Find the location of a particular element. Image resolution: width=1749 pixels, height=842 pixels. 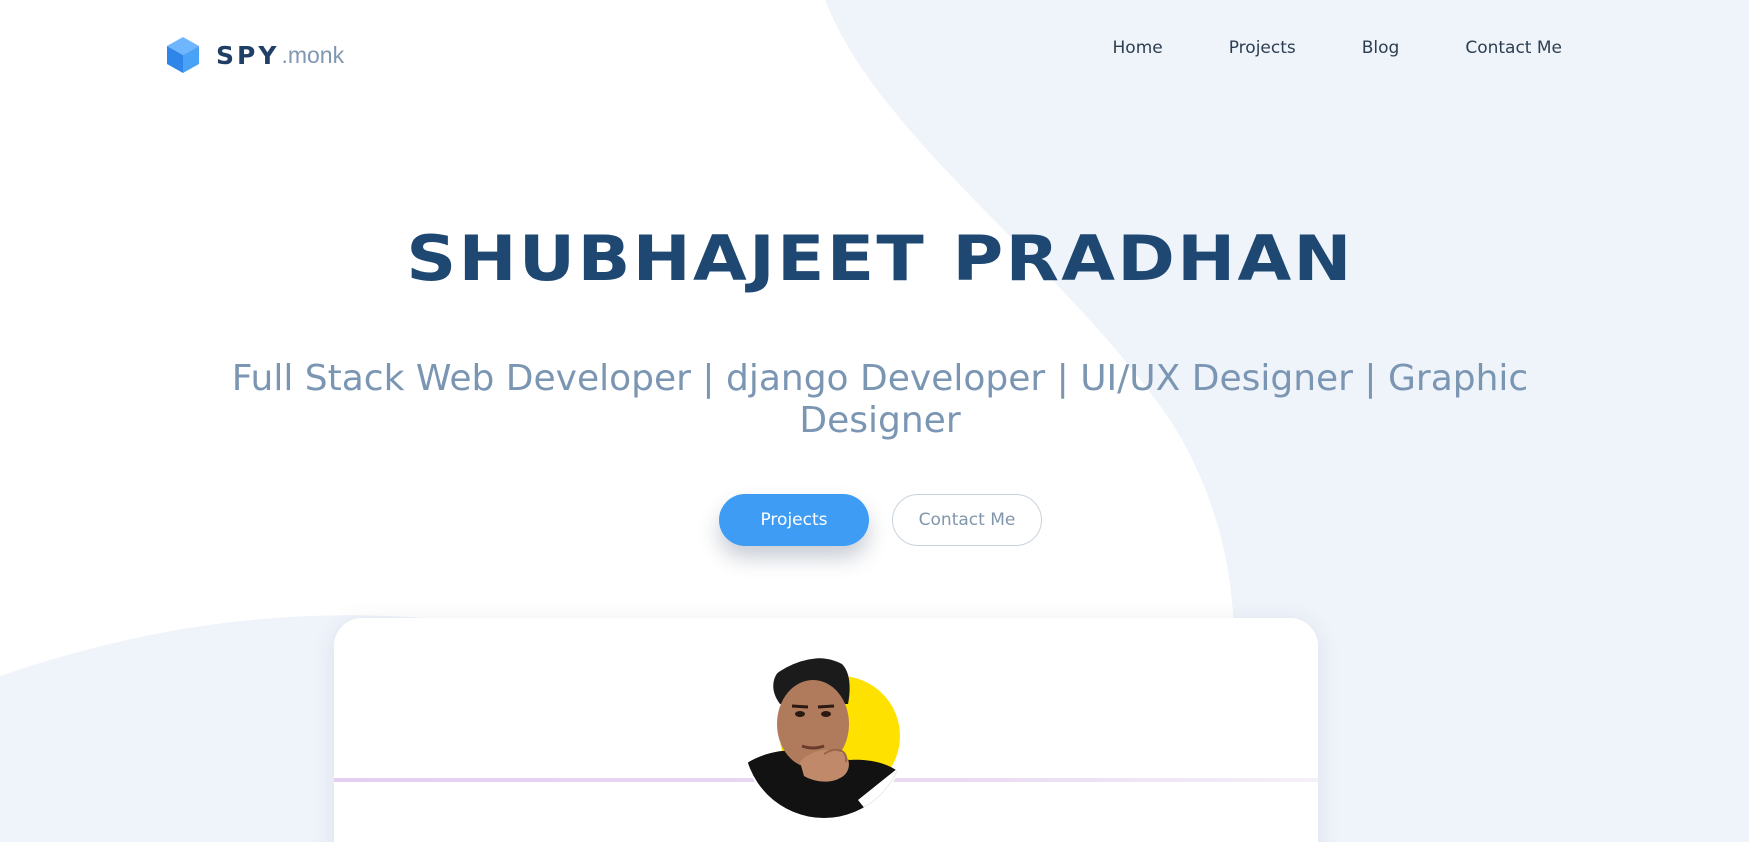

avatar is located at coordinates (824, 736).